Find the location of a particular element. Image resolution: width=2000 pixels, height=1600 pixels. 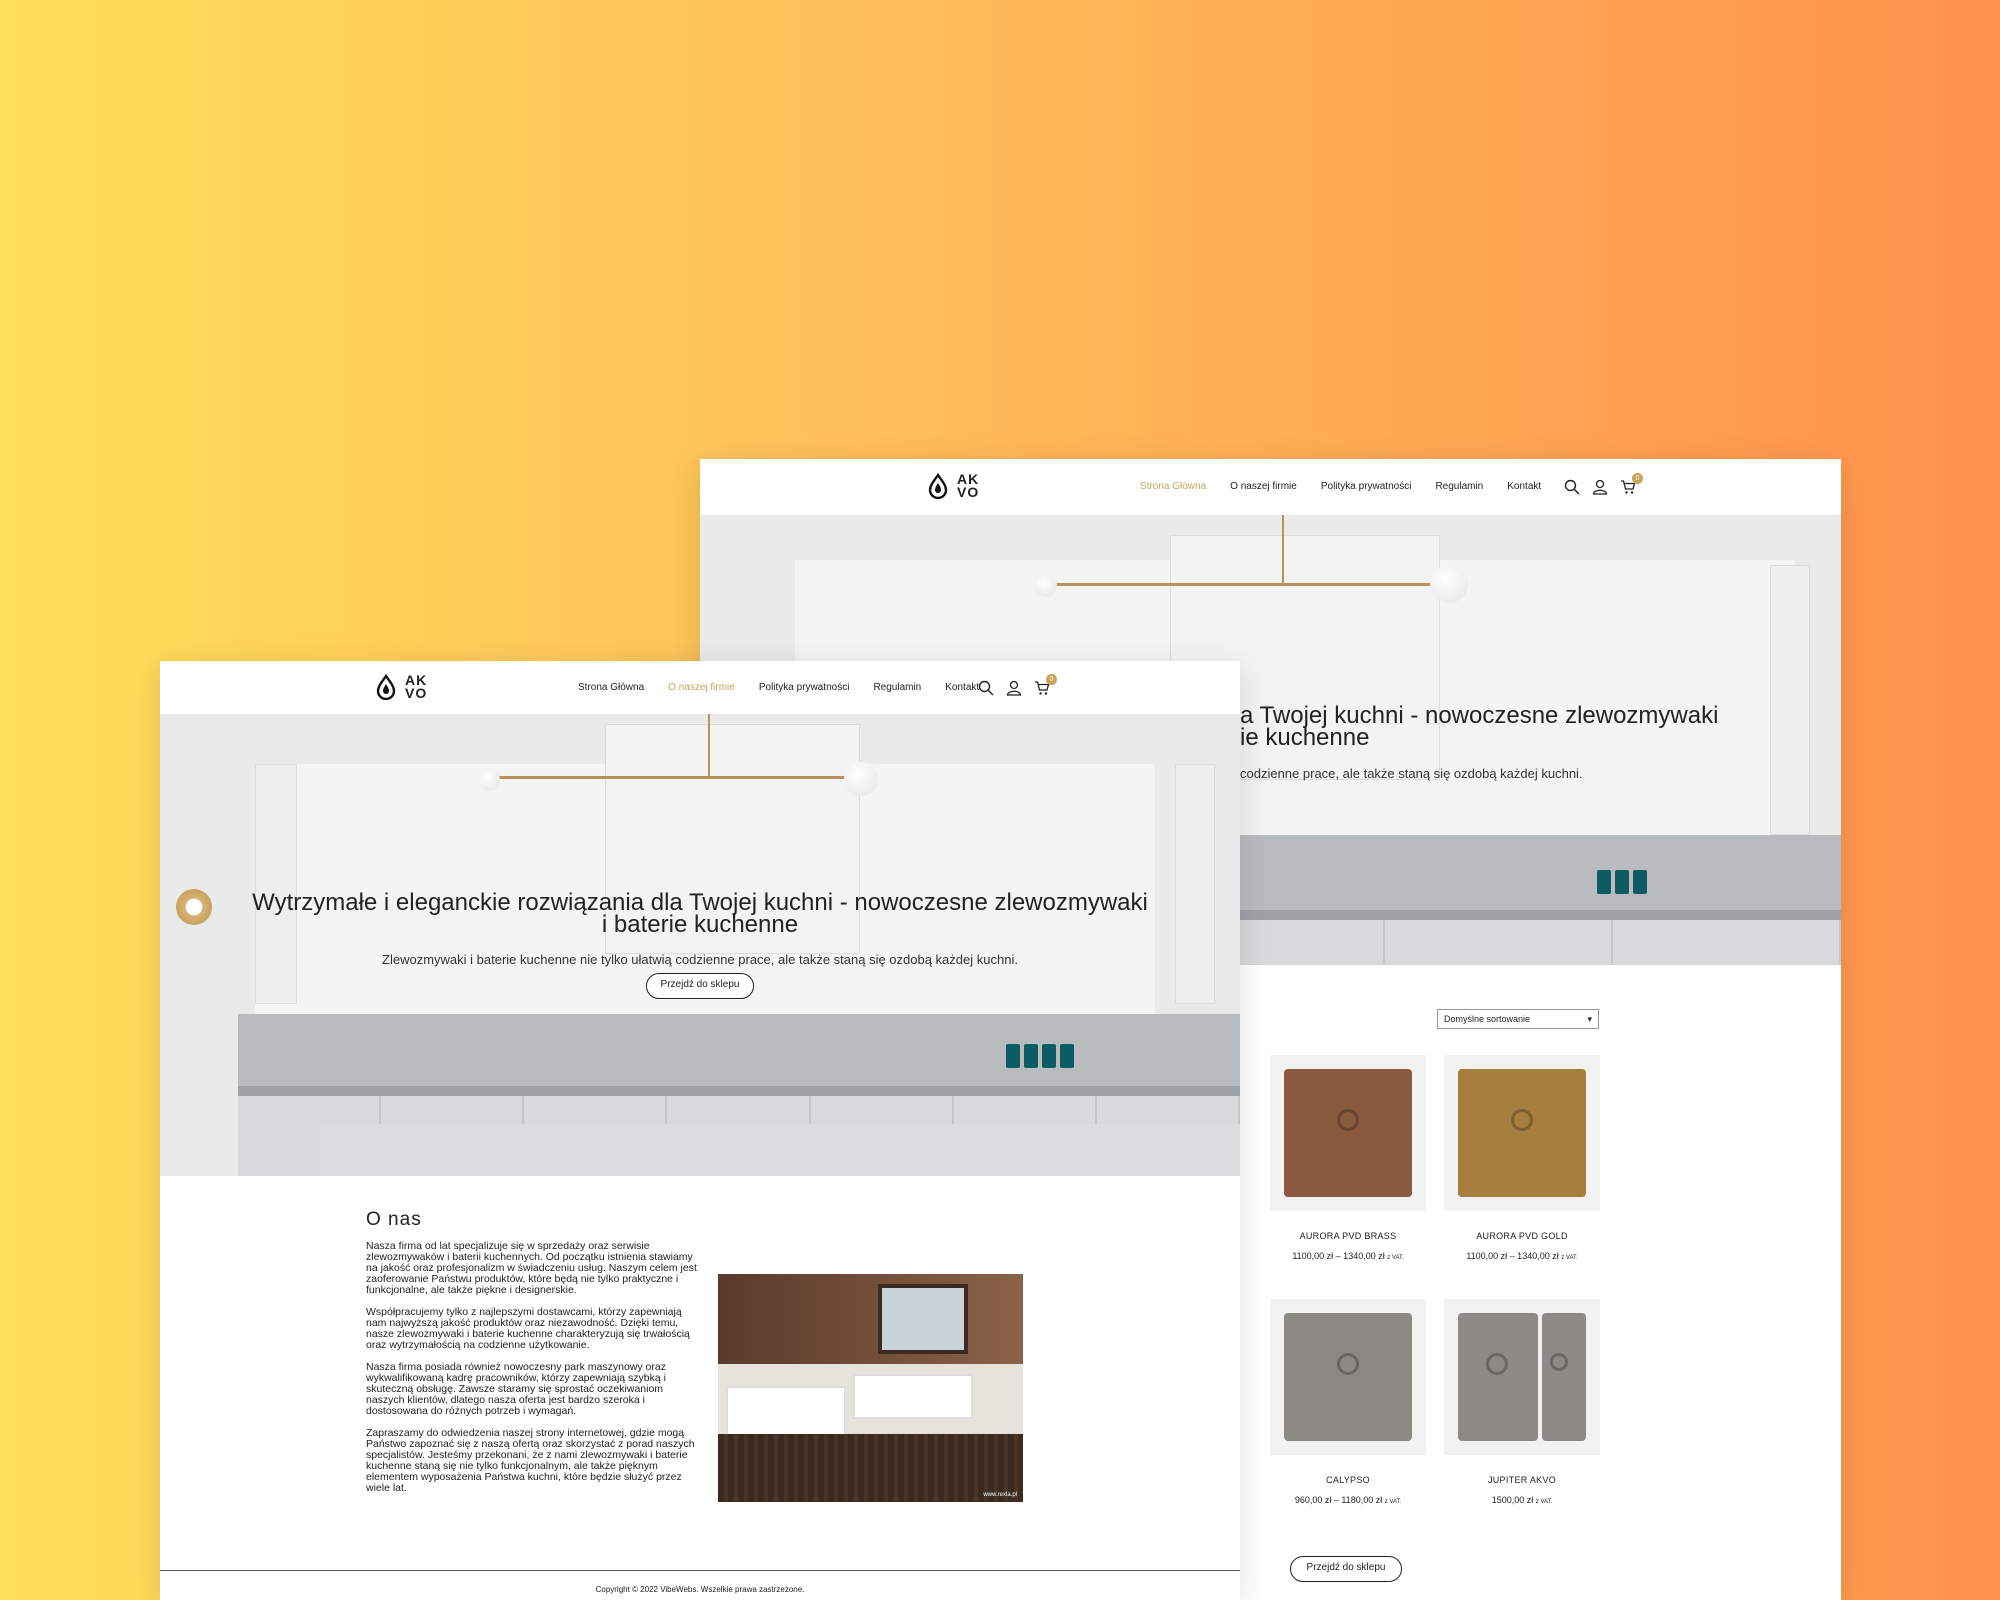

sort-select: Domyślne sortowanie ▾ is located at coordinates (1518, 1019).